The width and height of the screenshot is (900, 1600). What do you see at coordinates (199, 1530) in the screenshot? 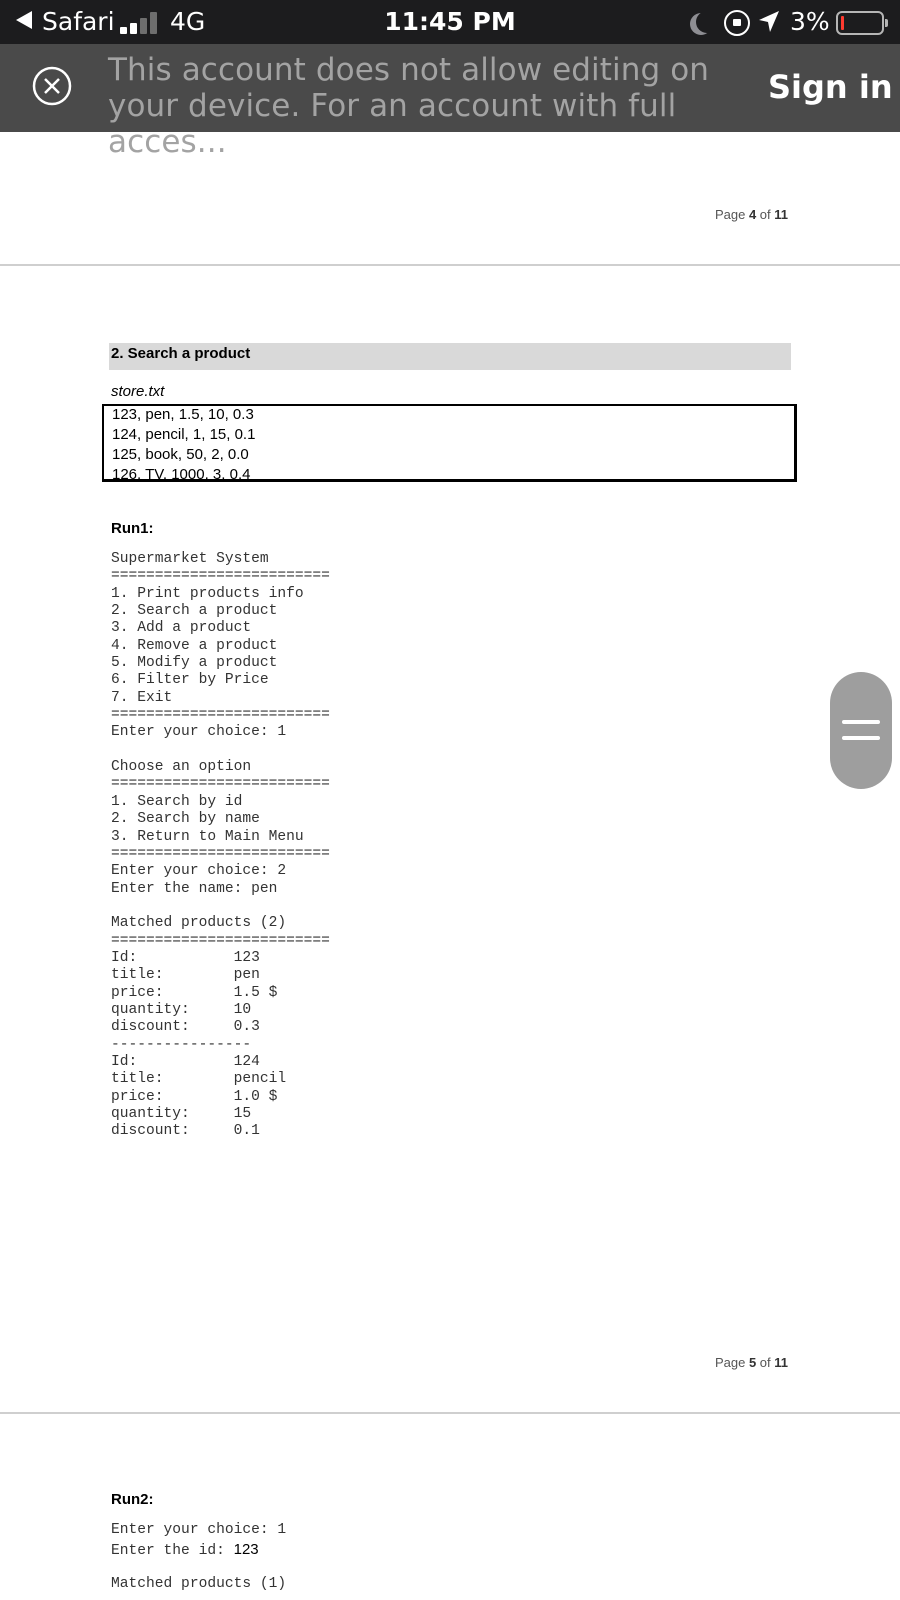
I see `run2-line: Enter your choice: 1` at bounding box center [199, 1530].